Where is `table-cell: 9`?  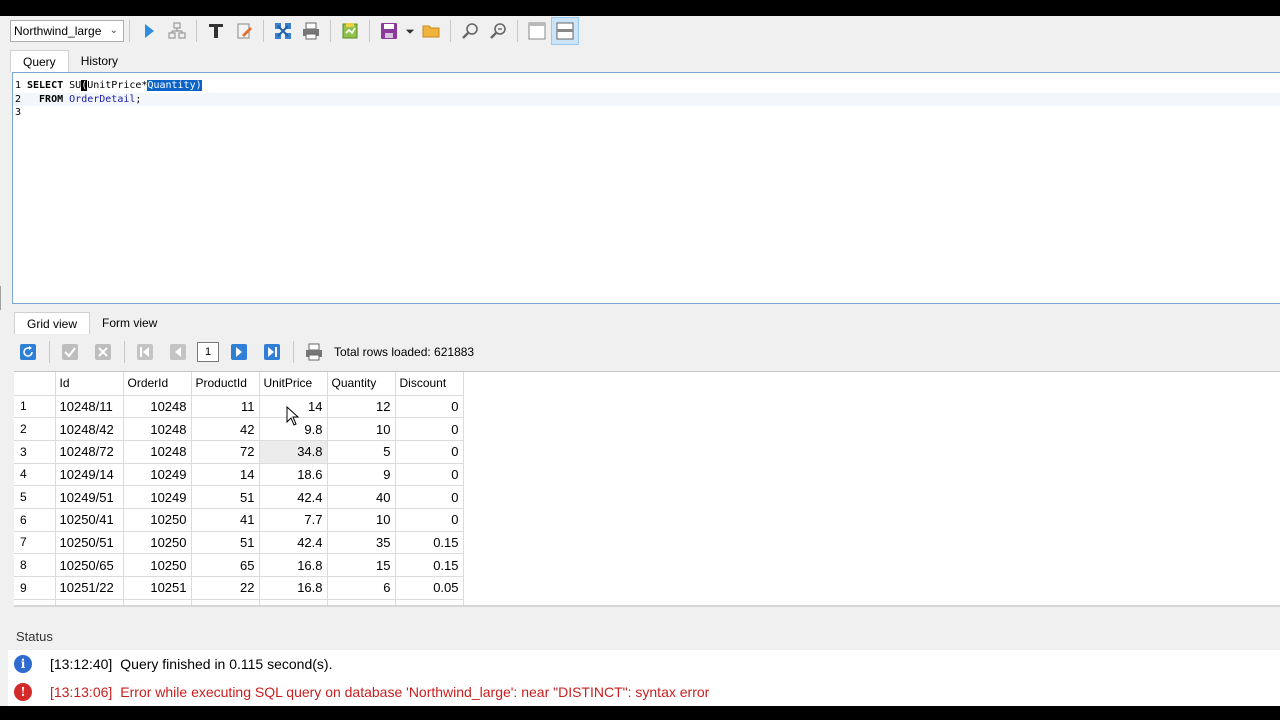 table-cell: 9 is located at coordinates (361, 475).